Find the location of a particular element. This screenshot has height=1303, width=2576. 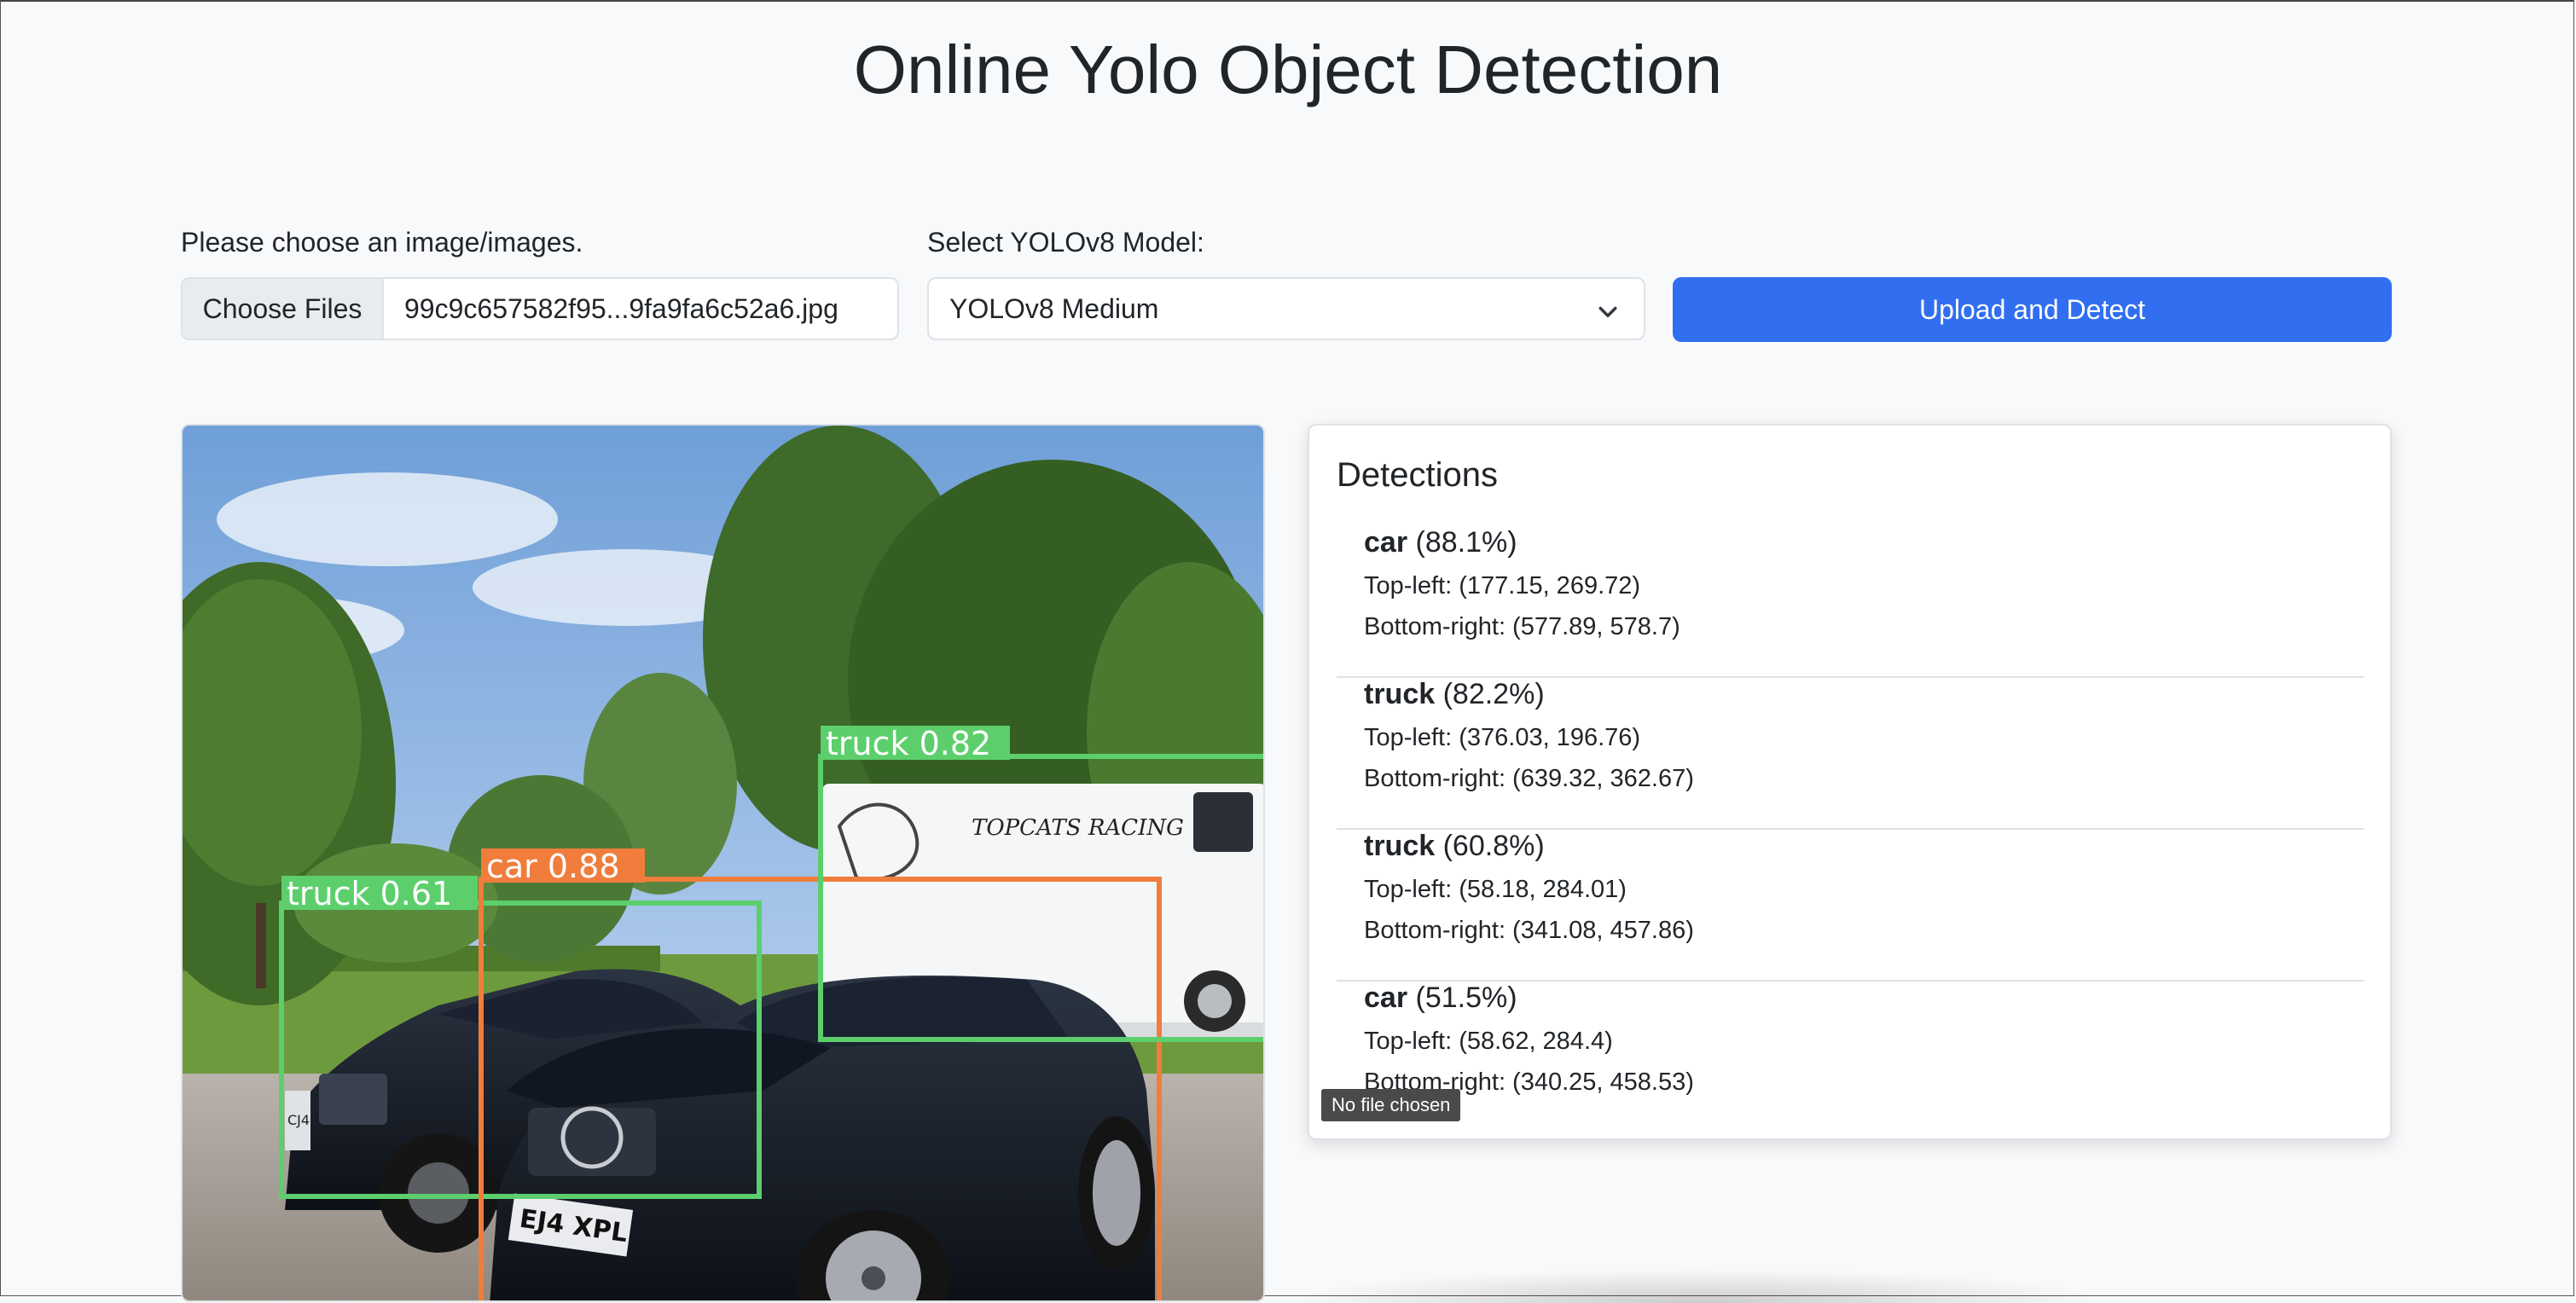

detection-name: truck (60.8%) is located at coordinates (1454, 847).